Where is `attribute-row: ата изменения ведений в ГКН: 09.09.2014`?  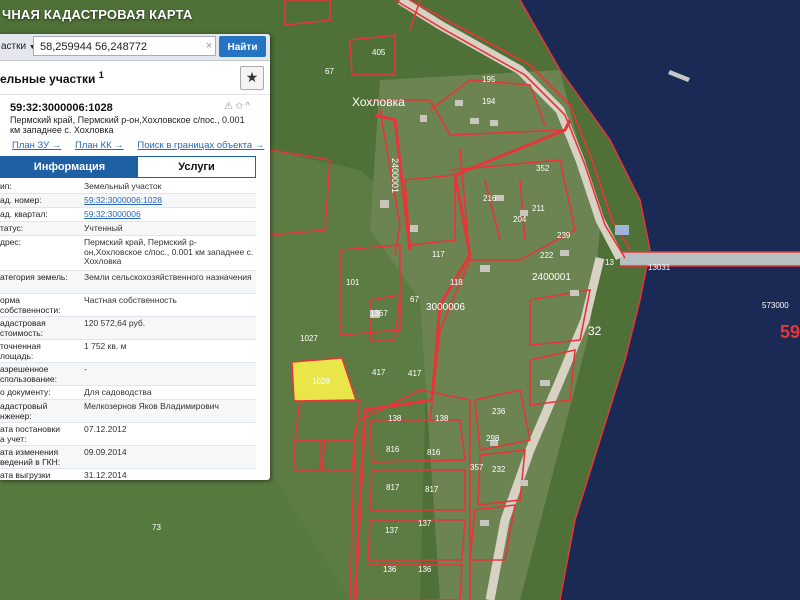
attribute-row: ата изменения ведений в ГКН: 09.09.2014 is located at coordinates (128, 457).